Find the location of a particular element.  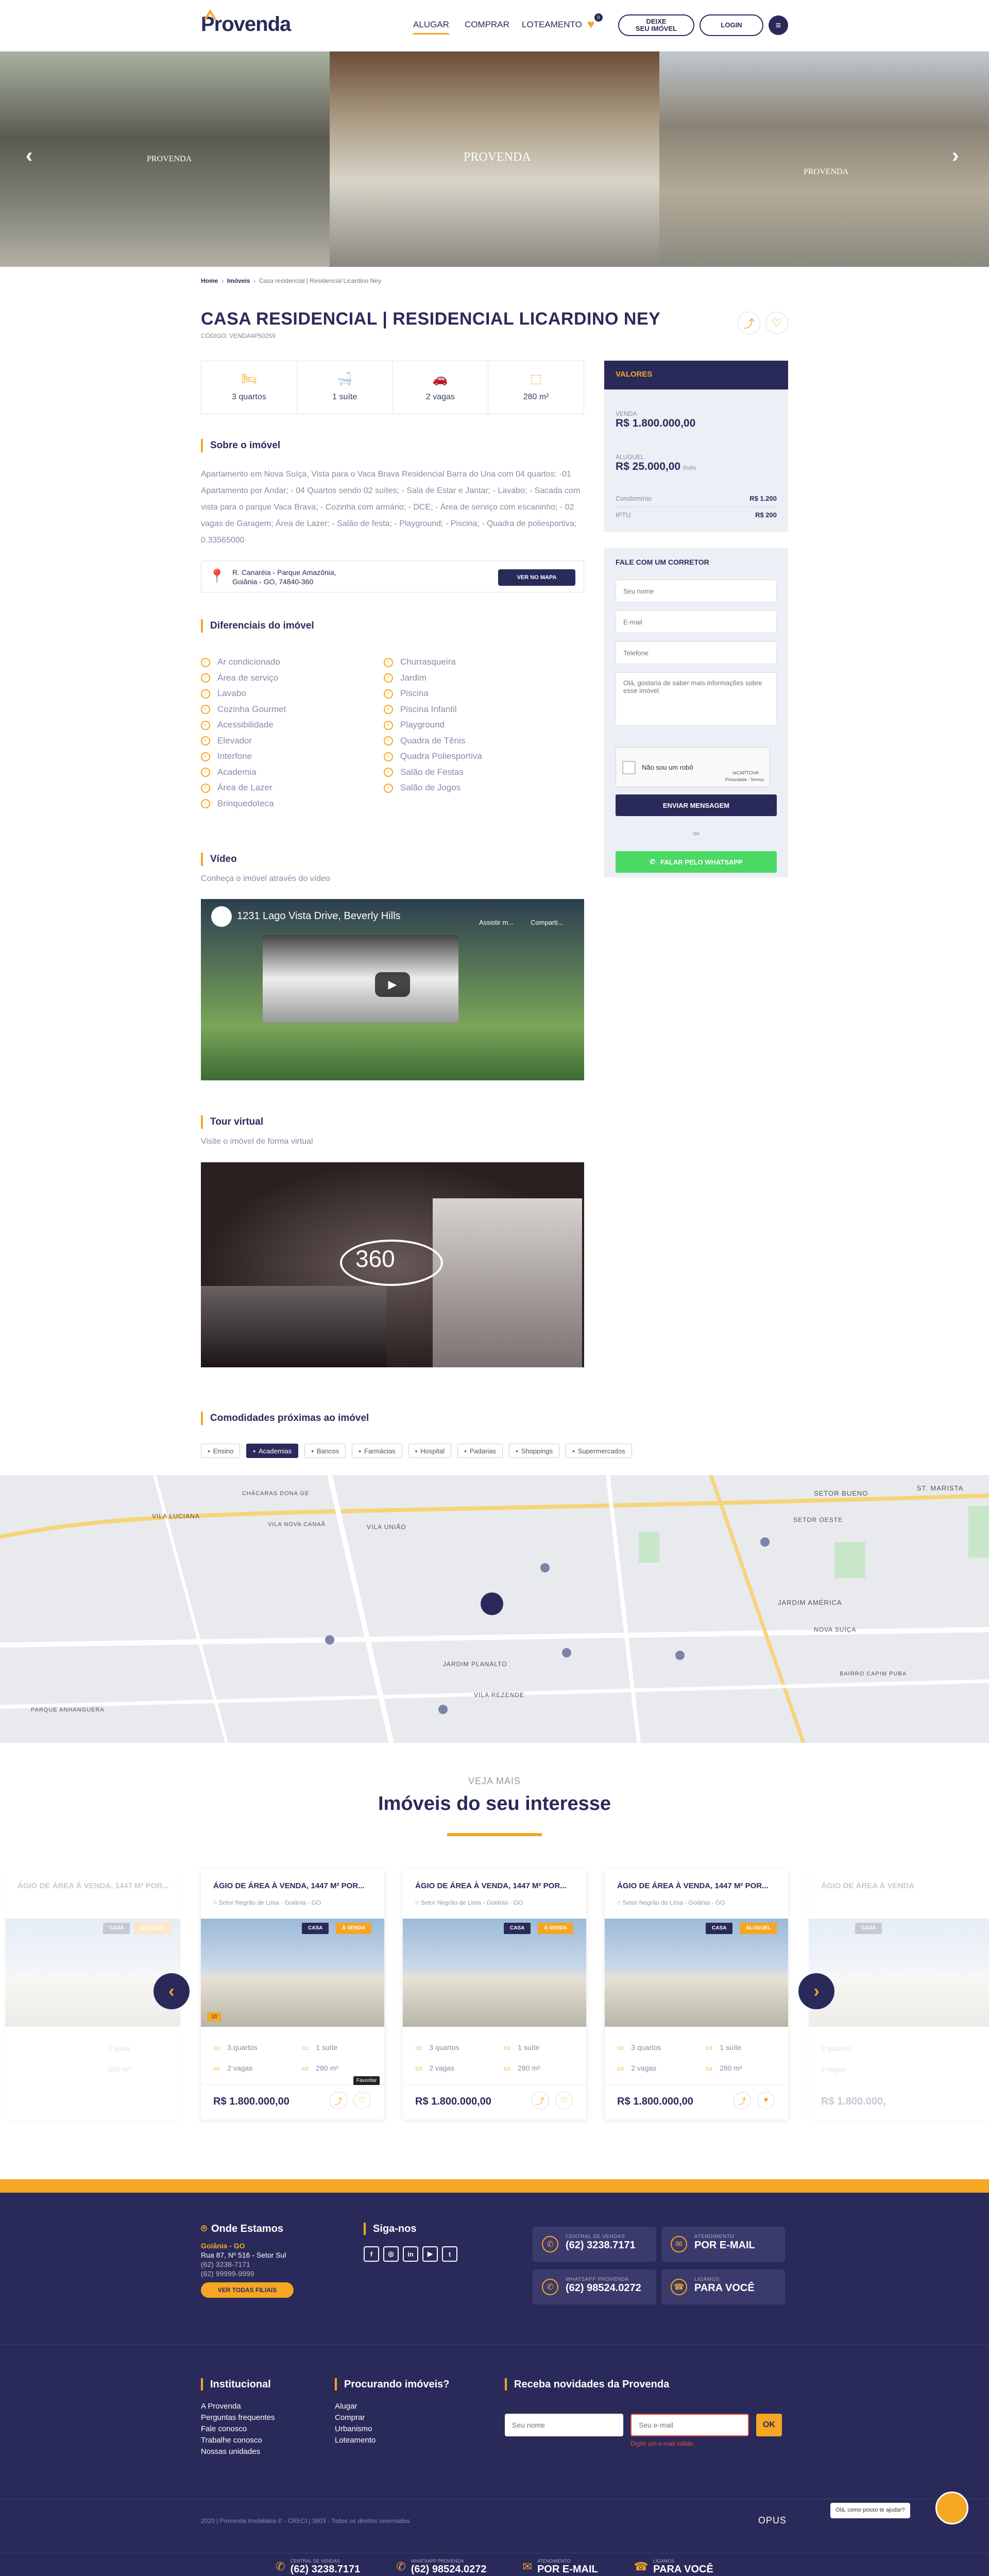

message-field is located at coordinates (697, 699).